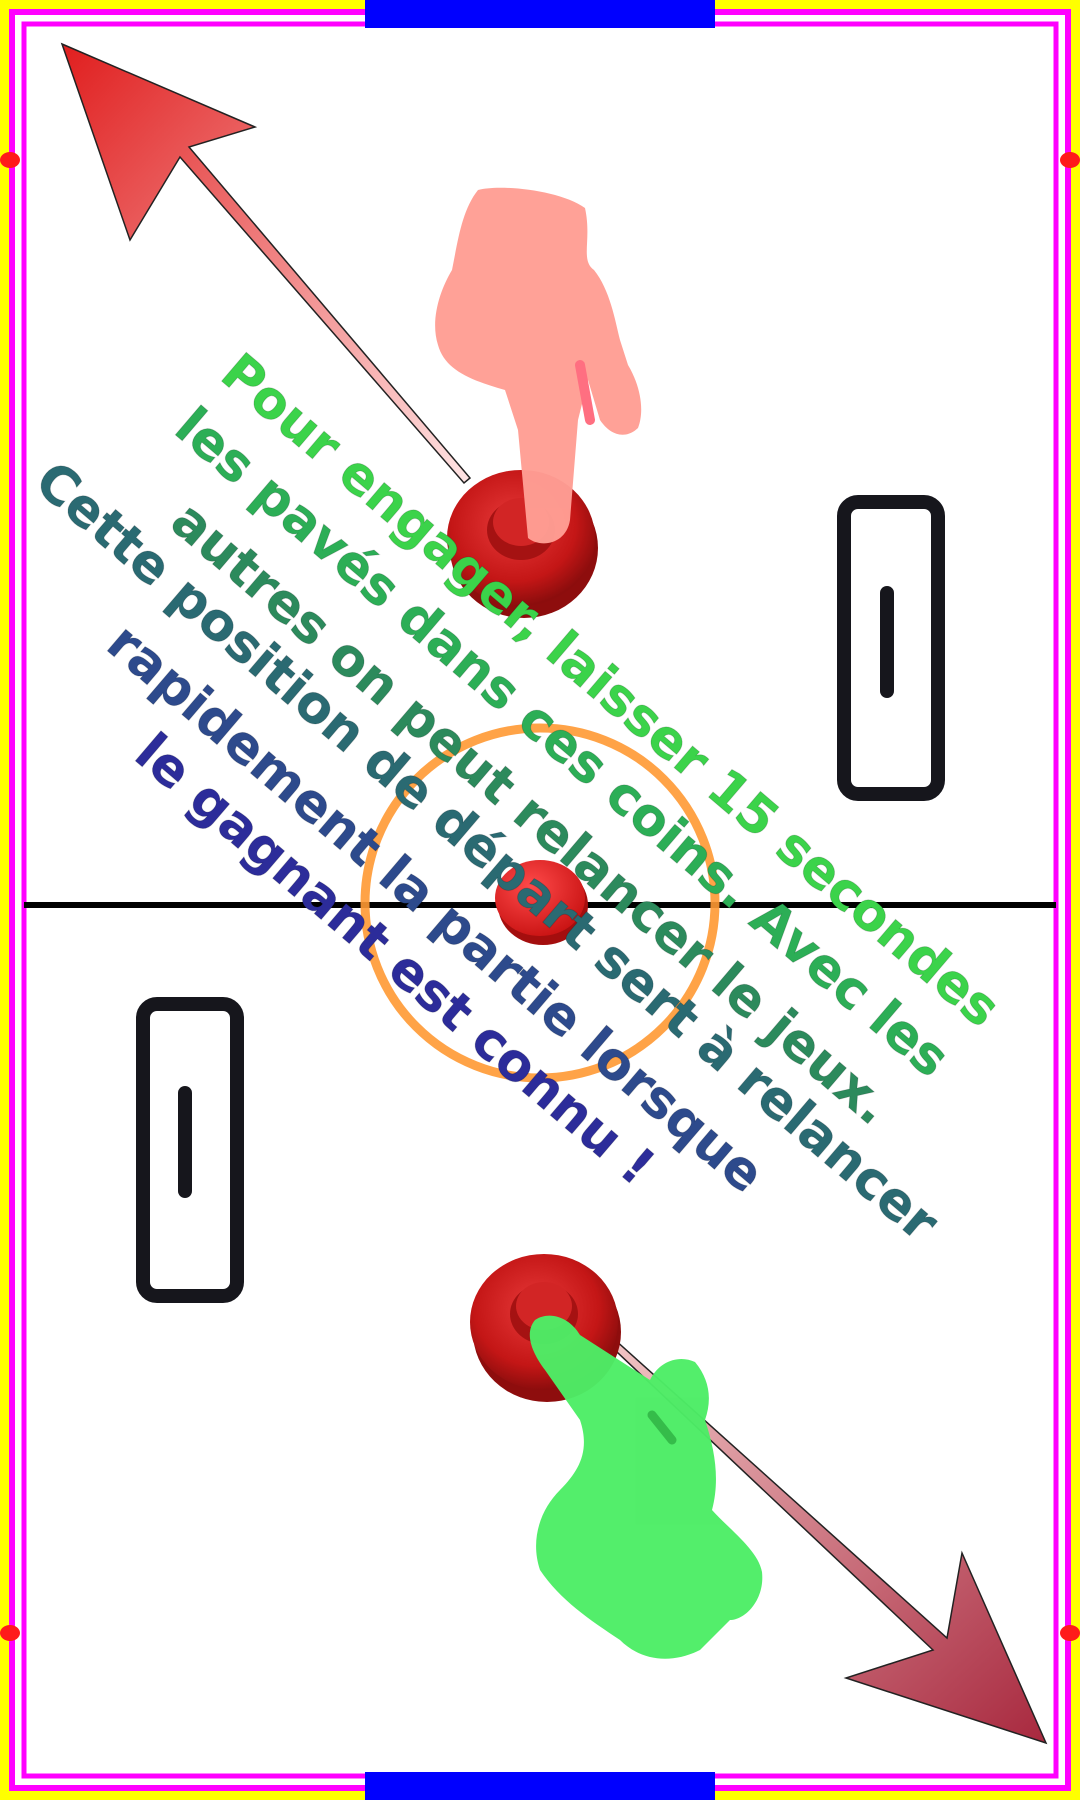  I want to click on top-goal, so click(540, 14).